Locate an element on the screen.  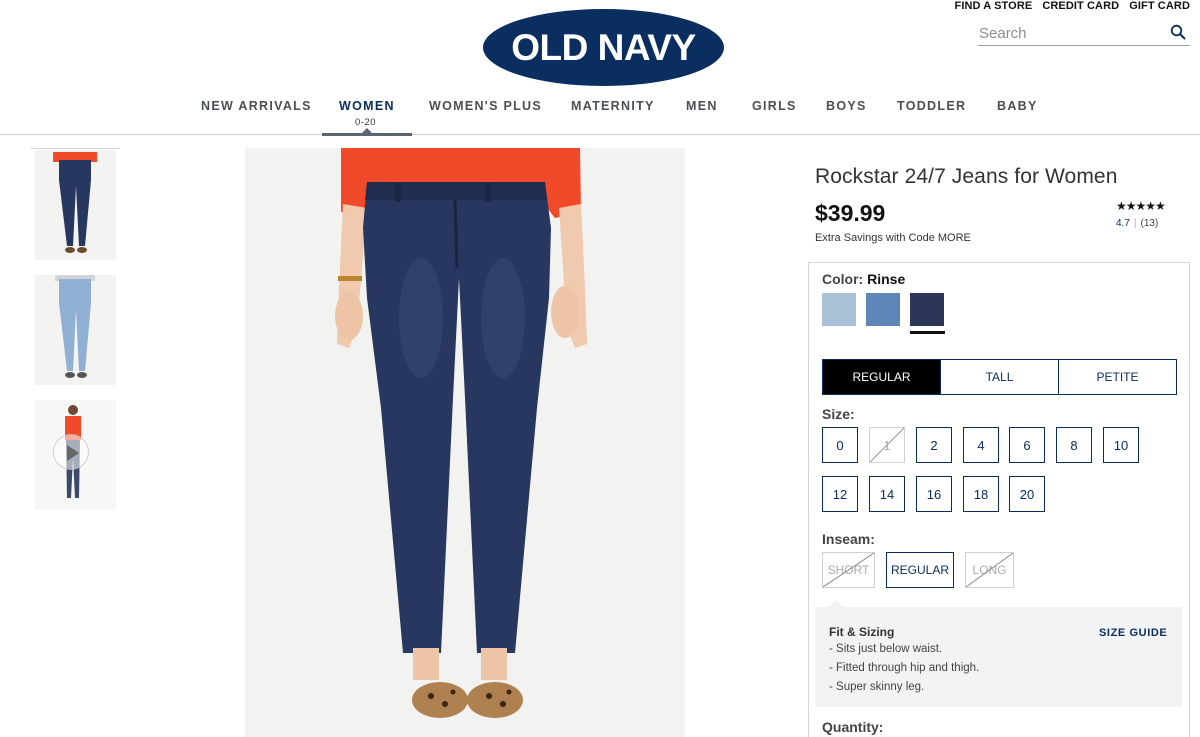
size-option-1-unavailable: 1 is located at coordinates (887, 445).